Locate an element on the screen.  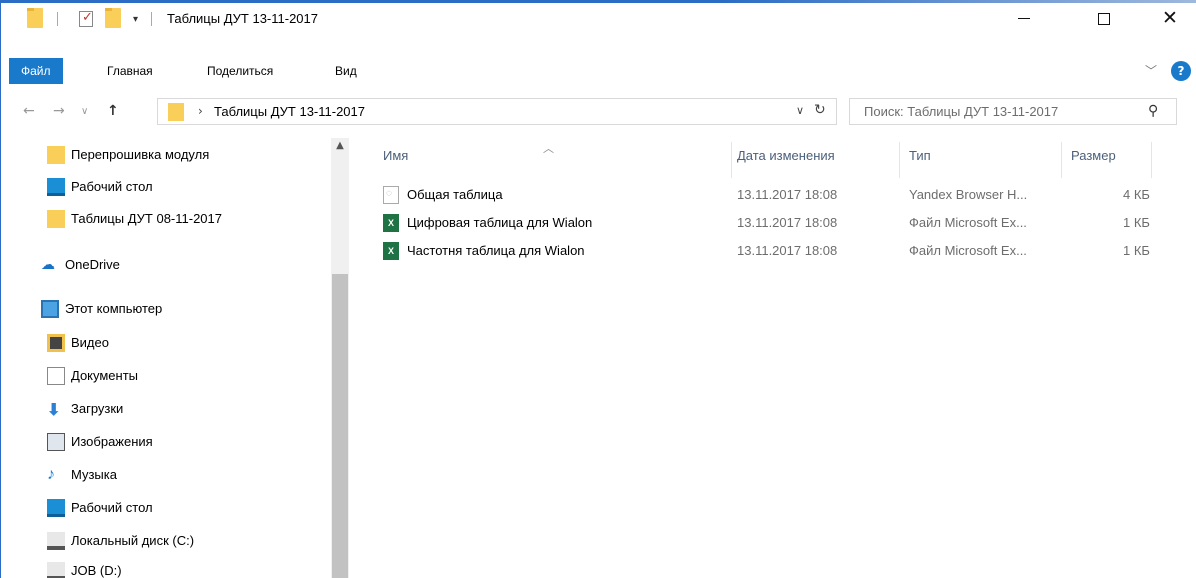
minimize-button is located at coordinates (1024, 18).